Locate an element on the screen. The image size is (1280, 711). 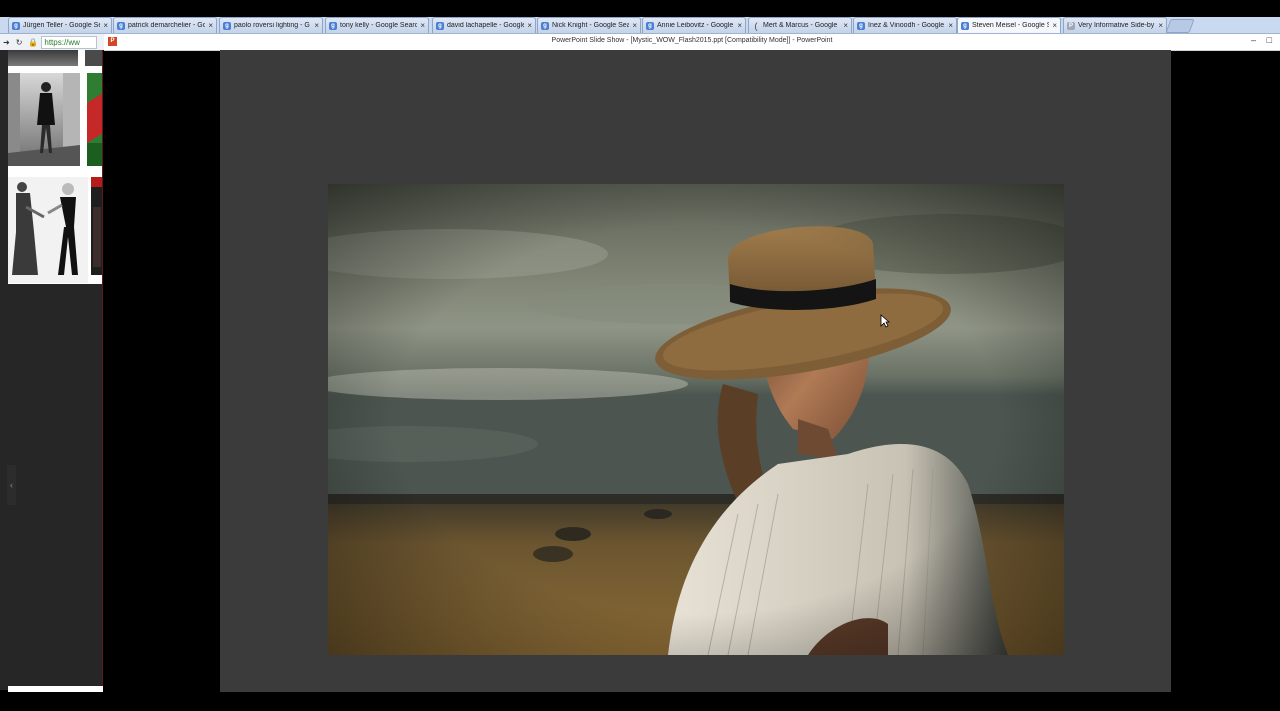
browser-tab: g Jürgen Teller - Google Se × is located at coordinates (60, 25).